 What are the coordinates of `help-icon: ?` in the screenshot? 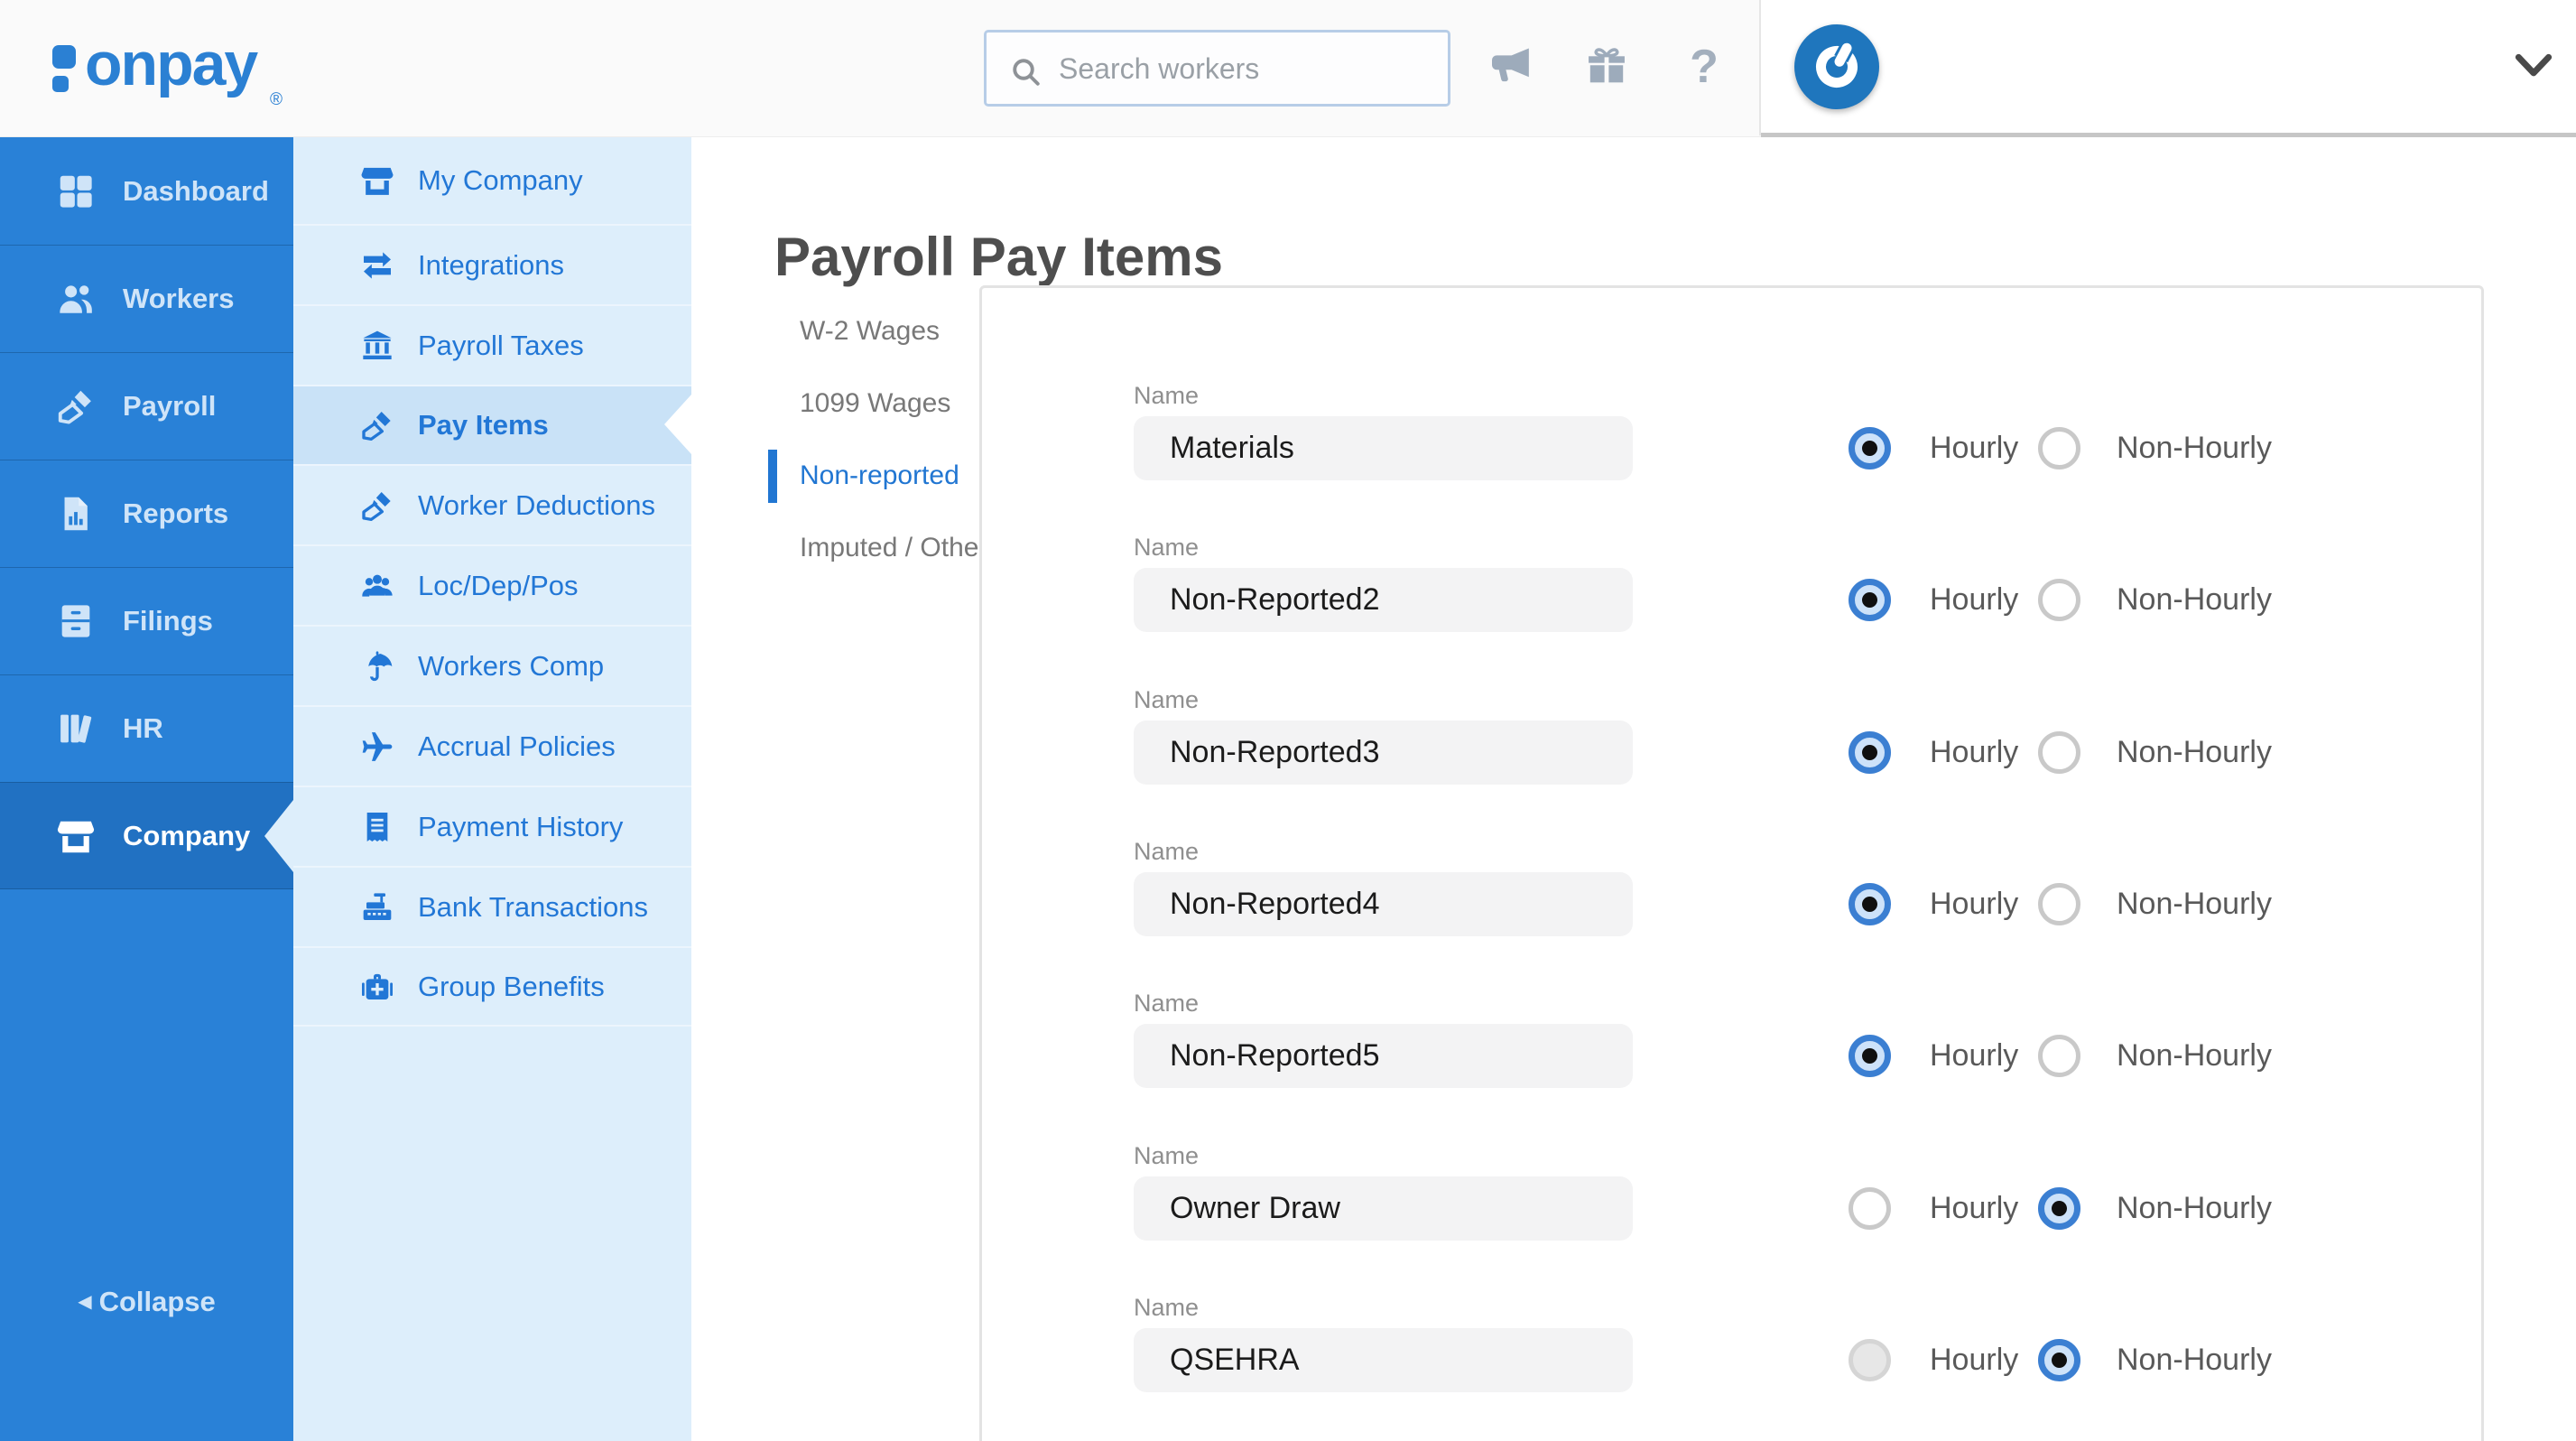 It's located at (1704, 67).